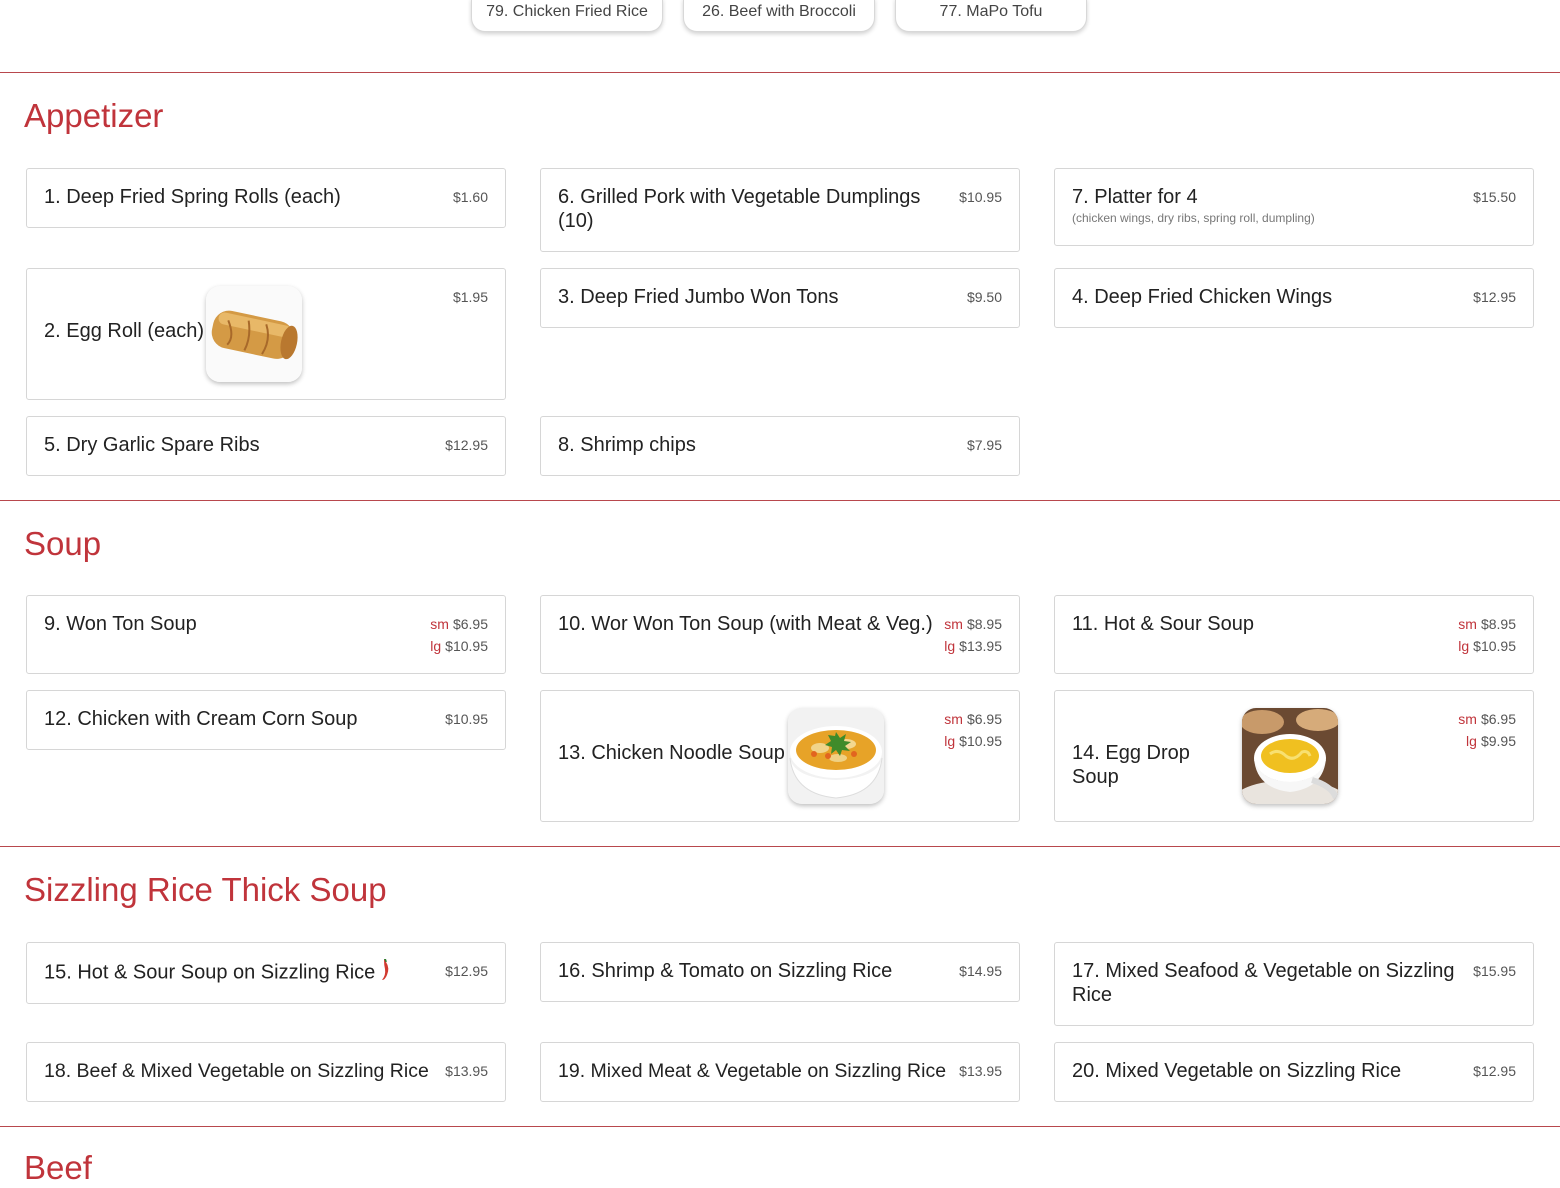 The width and height of the screenshot is (1560, 1188). I want to click on menu-item-card: 12. Chicken with Cream Corn Soup $10.95, so click(266, 720).